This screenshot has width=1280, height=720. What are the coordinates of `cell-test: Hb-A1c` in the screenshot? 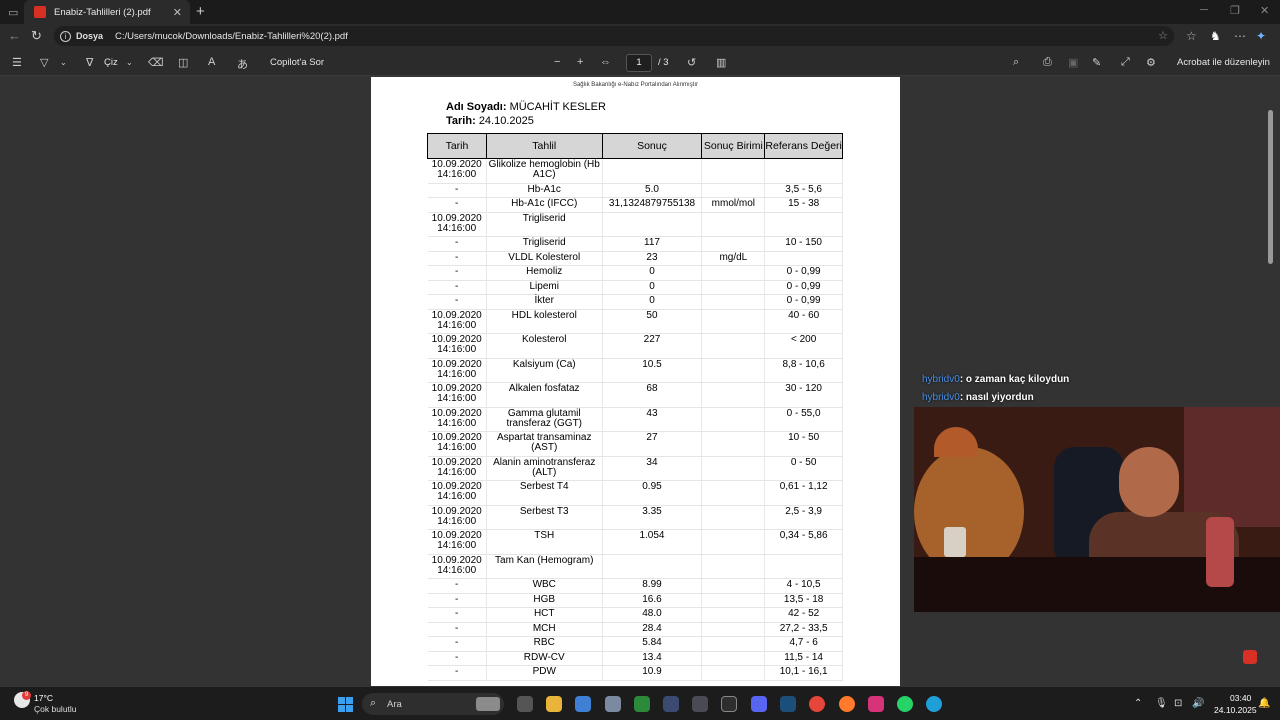 It's located at (544, 190).